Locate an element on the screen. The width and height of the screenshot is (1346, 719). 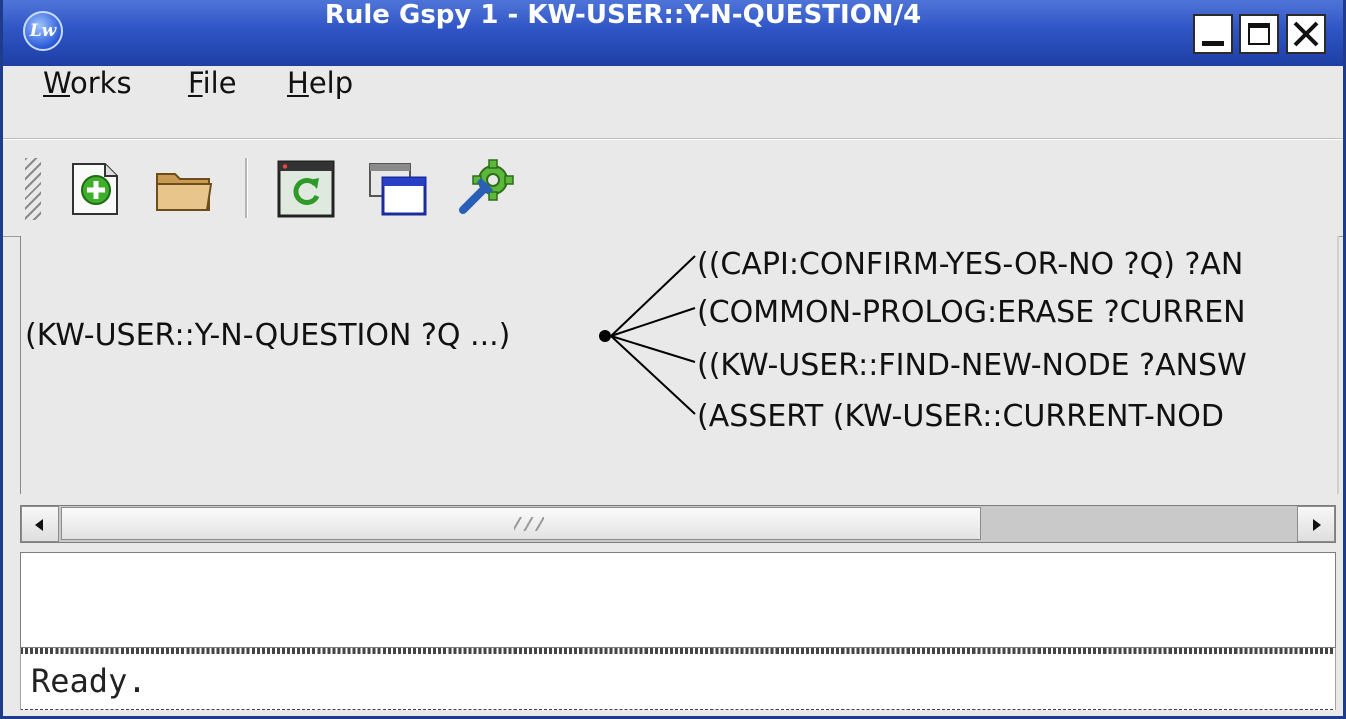
menu-works-label: orks is located at coordinates (100, 83).